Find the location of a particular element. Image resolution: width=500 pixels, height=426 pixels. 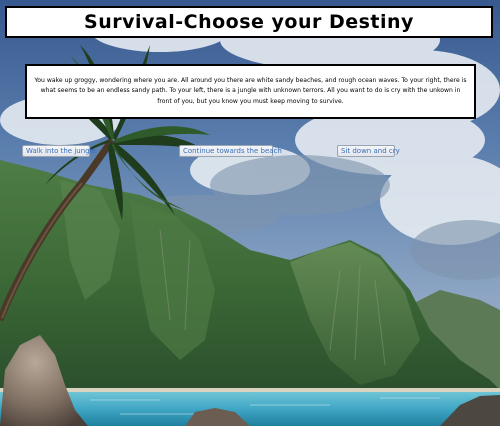

walk-into-jungle-button: Walk into the jungle is located at coordinates (59, 151).